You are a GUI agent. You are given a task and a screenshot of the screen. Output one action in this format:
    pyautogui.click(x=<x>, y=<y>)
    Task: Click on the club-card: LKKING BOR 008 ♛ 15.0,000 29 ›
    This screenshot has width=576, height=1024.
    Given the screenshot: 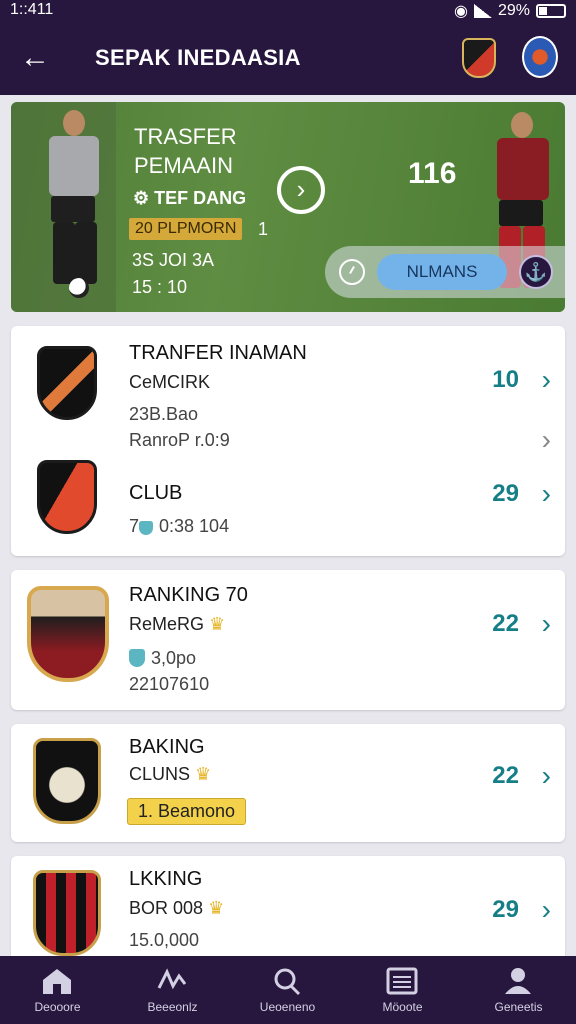 What is the action you would take?
    pyautogui.click(x=288, y=906)
    